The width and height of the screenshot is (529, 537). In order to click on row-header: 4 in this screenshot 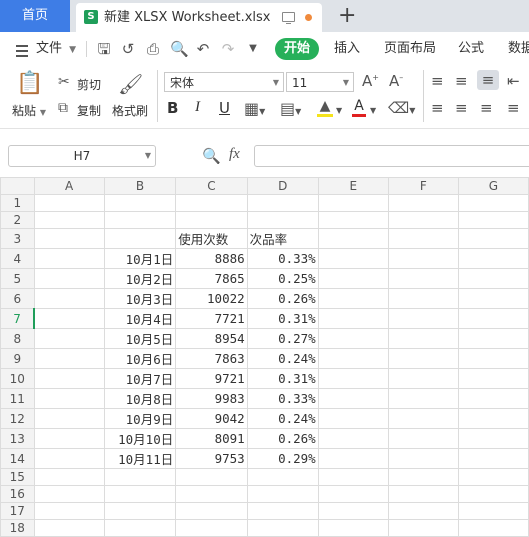, I will do `click(17, 258)`.